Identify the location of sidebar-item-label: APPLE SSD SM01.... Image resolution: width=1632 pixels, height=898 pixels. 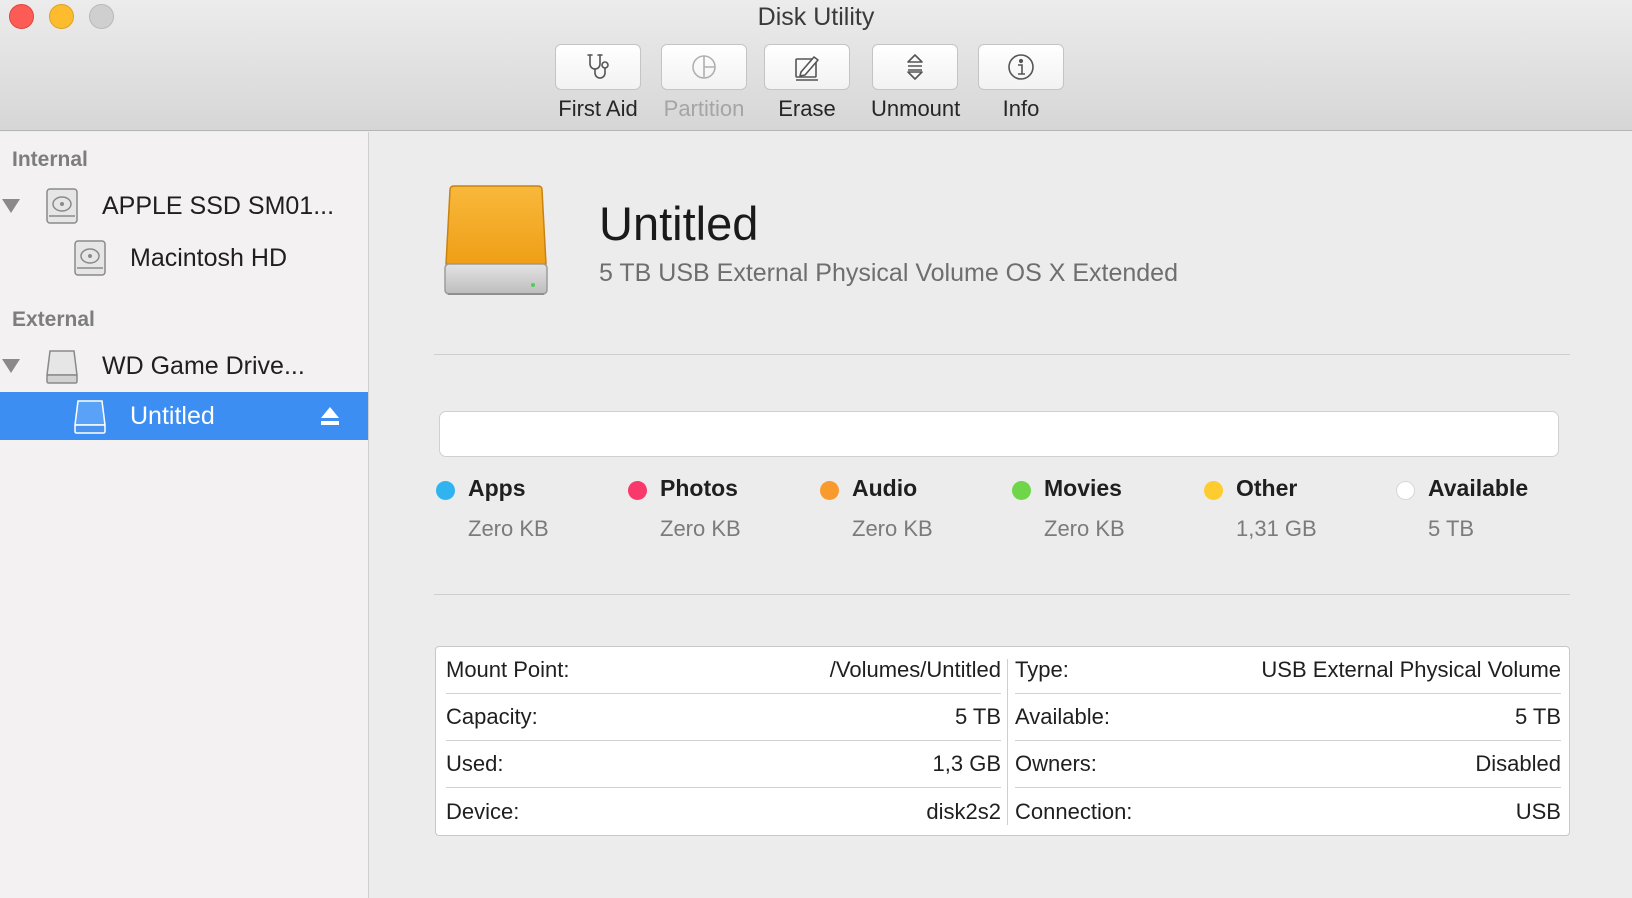
(218, 205).